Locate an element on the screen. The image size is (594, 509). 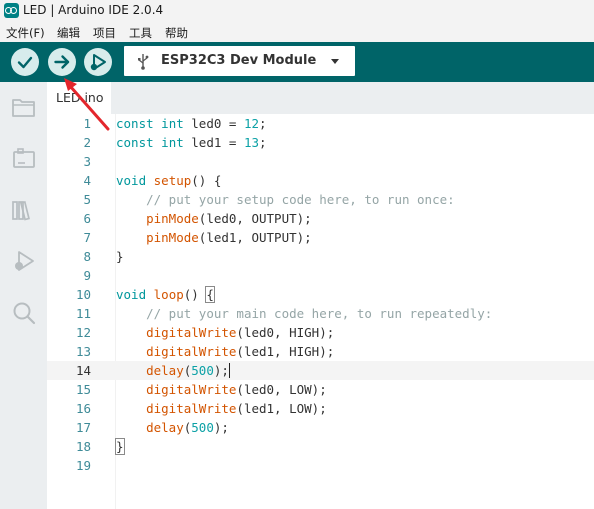
menu-file: 文件(F) is located at coordinates (25, 33).